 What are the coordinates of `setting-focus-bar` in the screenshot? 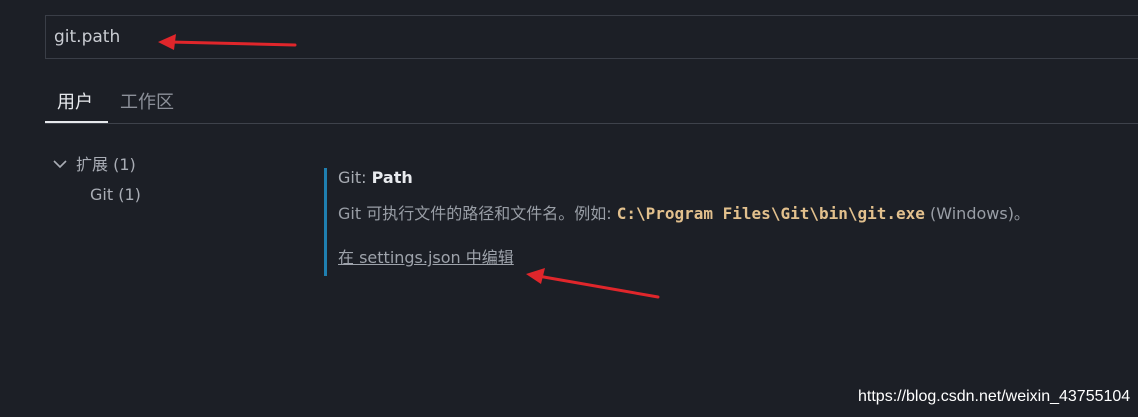 It's located at (325, 222).